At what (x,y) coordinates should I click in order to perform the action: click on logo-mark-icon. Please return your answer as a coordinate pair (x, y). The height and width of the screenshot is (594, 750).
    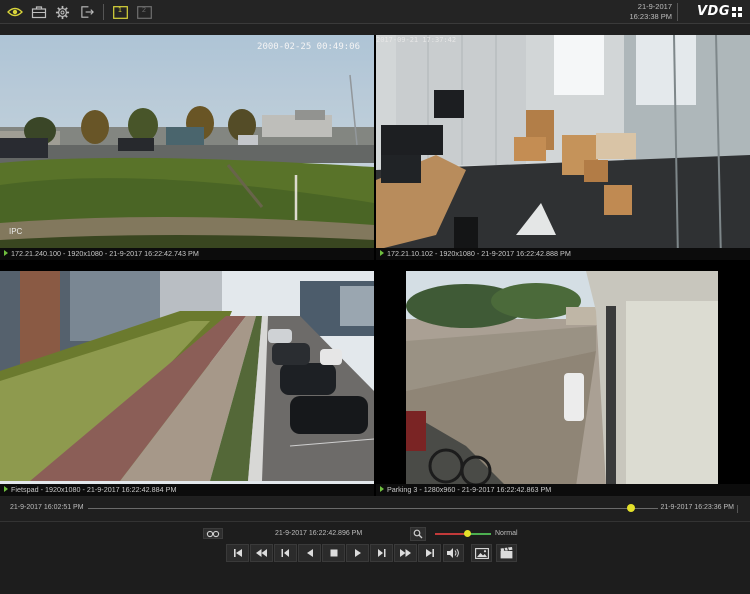
    Looking at the image, I should click on (737, 11).